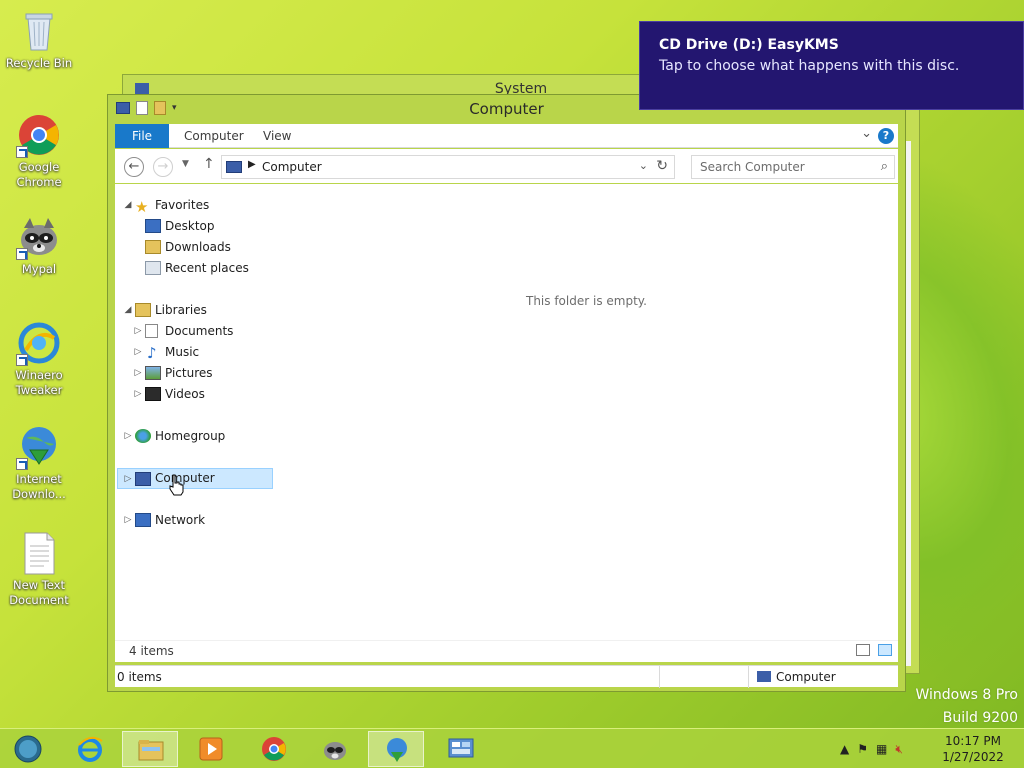 This screenshot has width=1024, height=768. Describe the element at coordinates (142, 207) in the screenshot. I see `star-icon: ★` at that location.